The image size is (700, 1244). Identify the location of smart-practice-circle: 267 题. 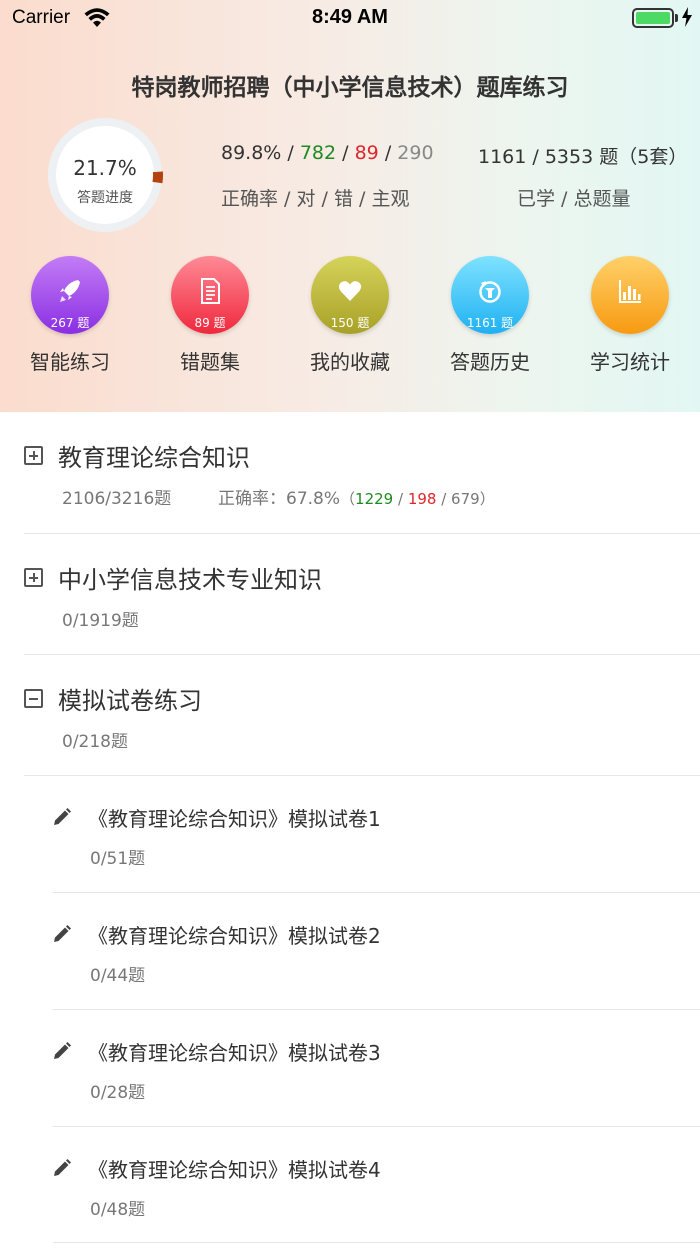
(70, 295).